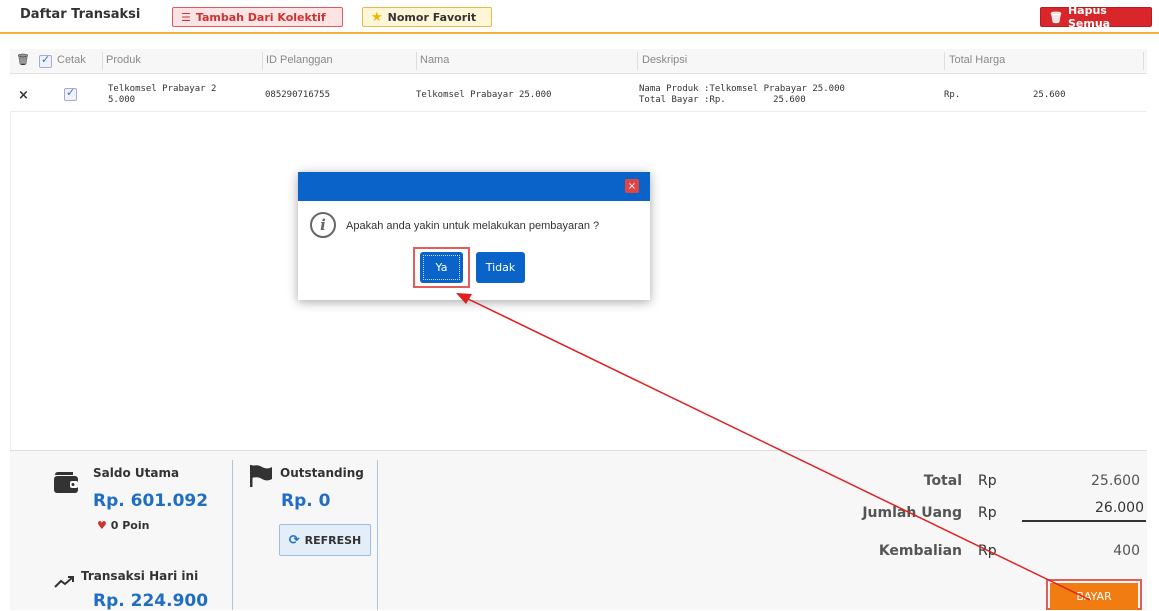 The width and height of the screenshot is (1159, 611). I want to click on kembalian-currency: Rp, so click(987, 551).